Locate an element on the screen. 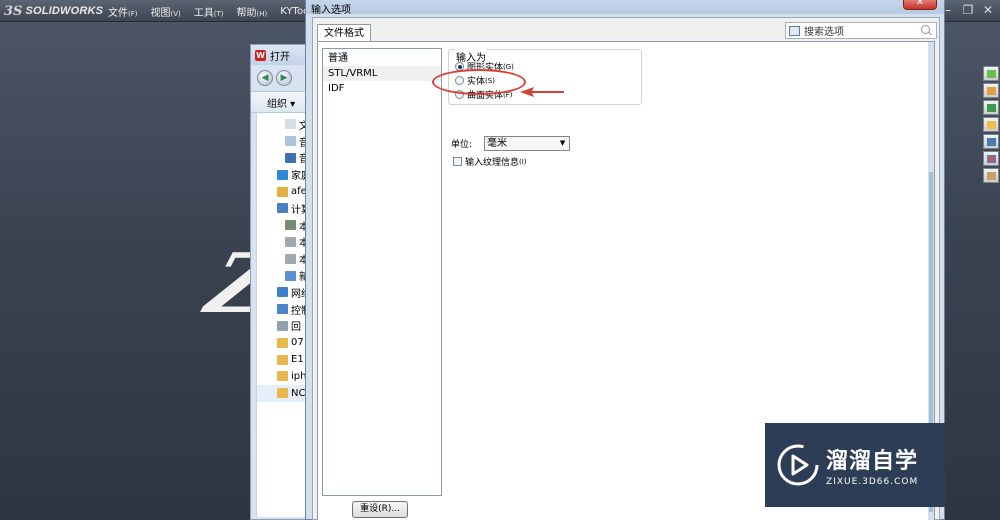  annotation-arrow-icon is located at coordinates (542, 92).